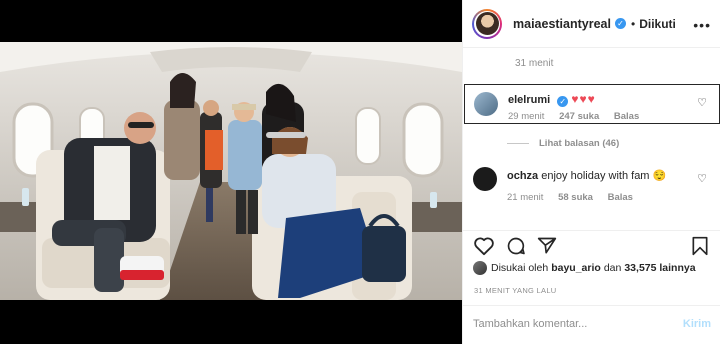 The image size is (720, 344). I want to click on comment-item-highlighted: elelrumi ✓ ♥♥♥ 29 menit 247 suka Balas ♡, so click(592, 104).